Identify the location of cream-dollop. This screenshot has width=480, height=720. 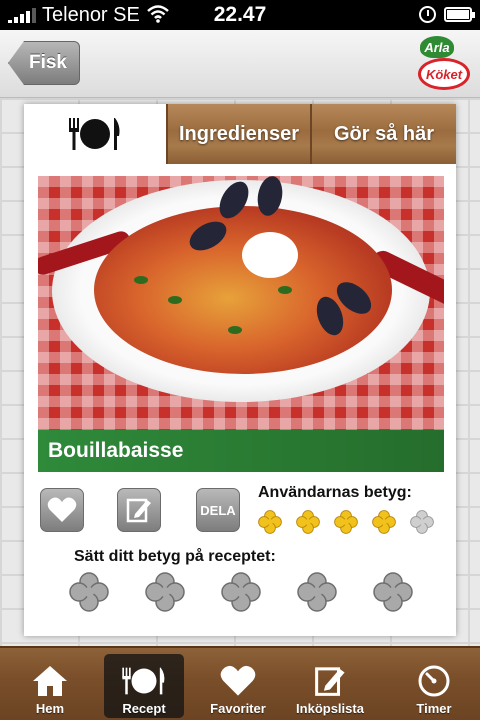
(270, 255).